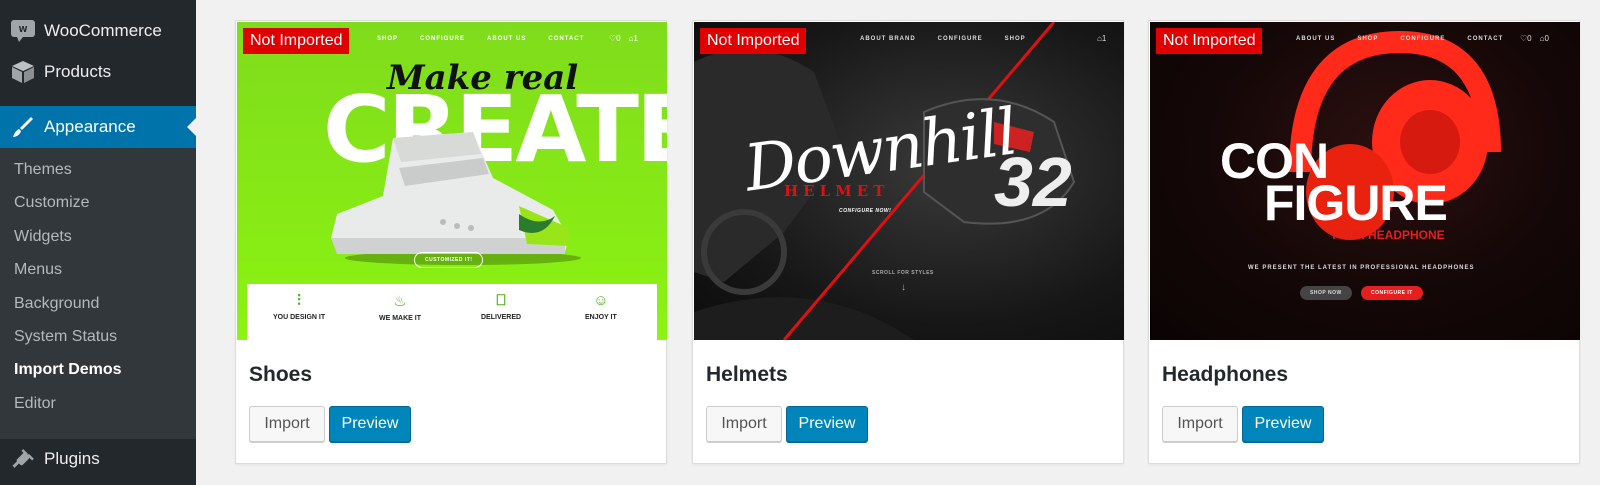  What do you see at coordinates (601, 300) in the screenshot?
I see `smile-icon: ☺` at bounding box center [601, 300].